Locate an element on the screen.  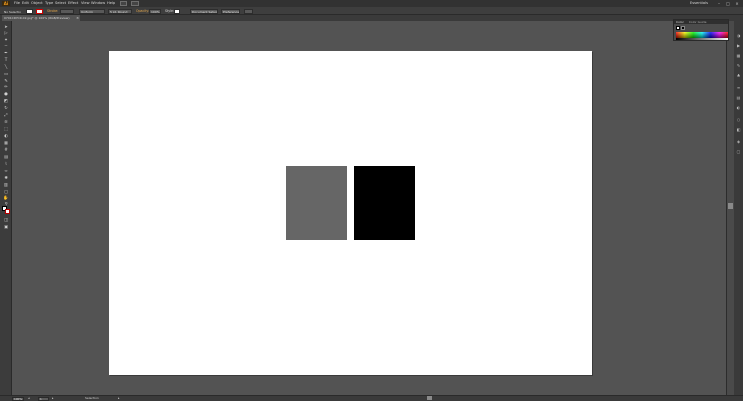
transparency-icon: ◐ is located at coordinates (739, 107).